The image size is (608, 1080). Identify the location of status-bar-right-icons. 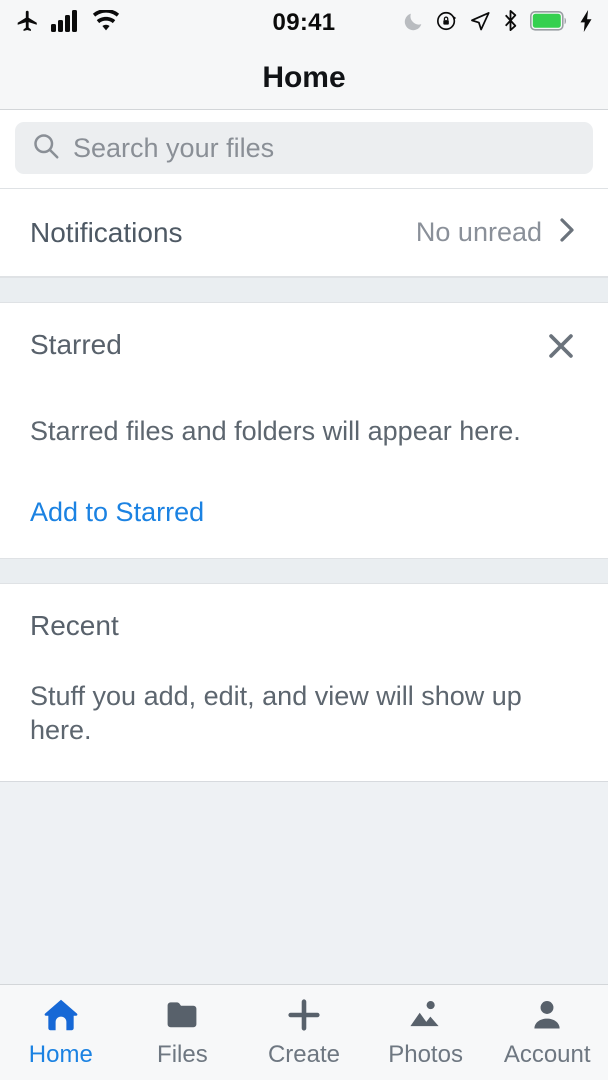
(498, 23).